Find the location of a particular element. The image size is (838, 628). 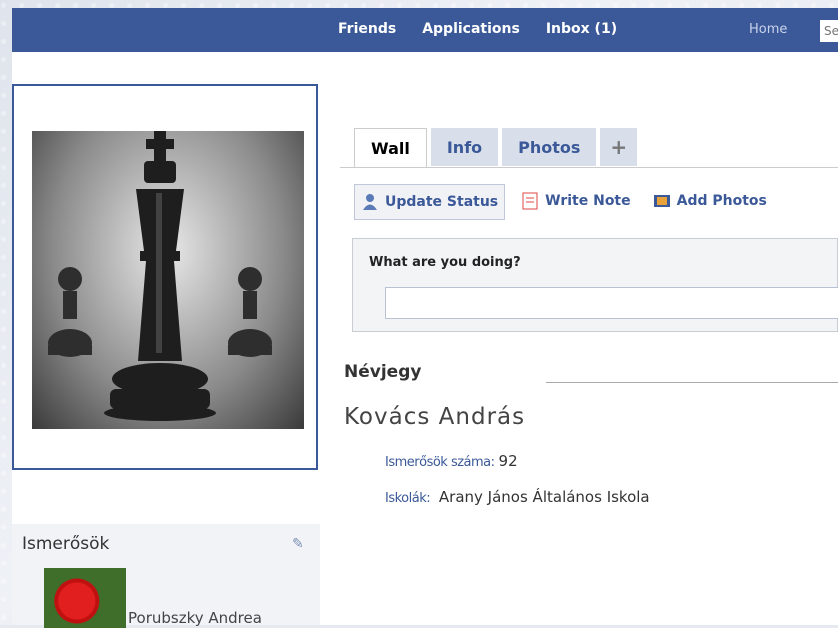

friend-photo is located at coordinates (85, 598).